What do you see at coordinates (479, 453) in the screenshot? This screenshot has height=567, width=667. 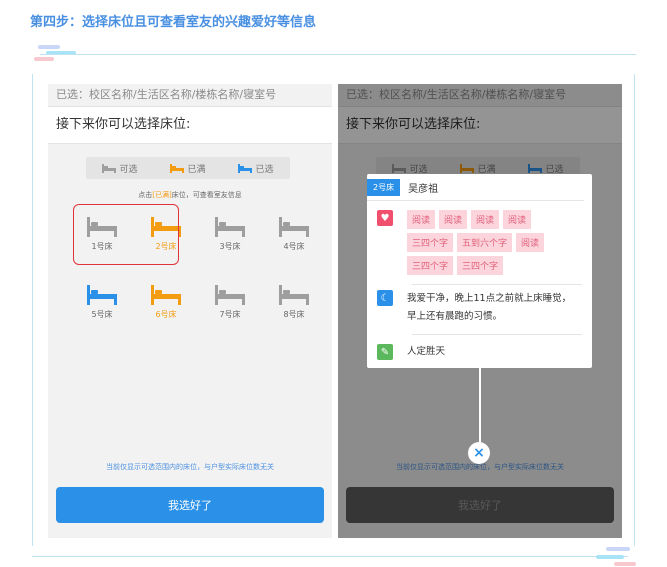 I see `close-icon: ×` at bounding box center [479, 453].